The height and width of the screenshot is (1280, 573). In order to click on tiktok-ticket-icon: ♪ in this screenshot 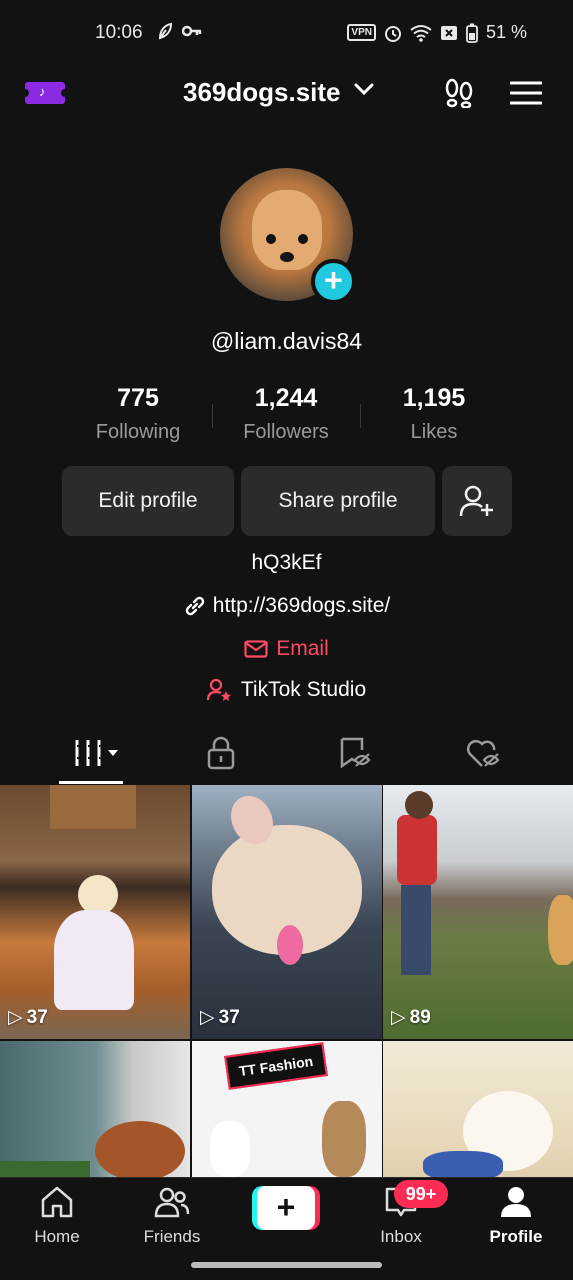, I will do `click(45, 93)`.